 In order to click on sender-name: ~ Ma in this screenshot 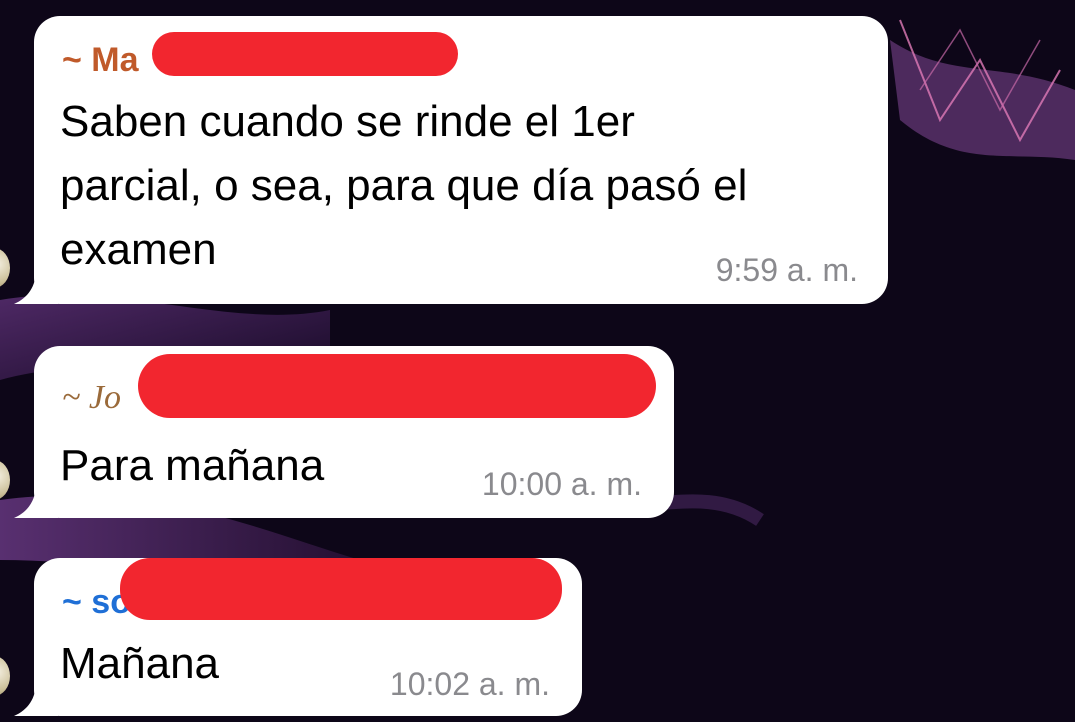, I will do `click(100, 60)`.